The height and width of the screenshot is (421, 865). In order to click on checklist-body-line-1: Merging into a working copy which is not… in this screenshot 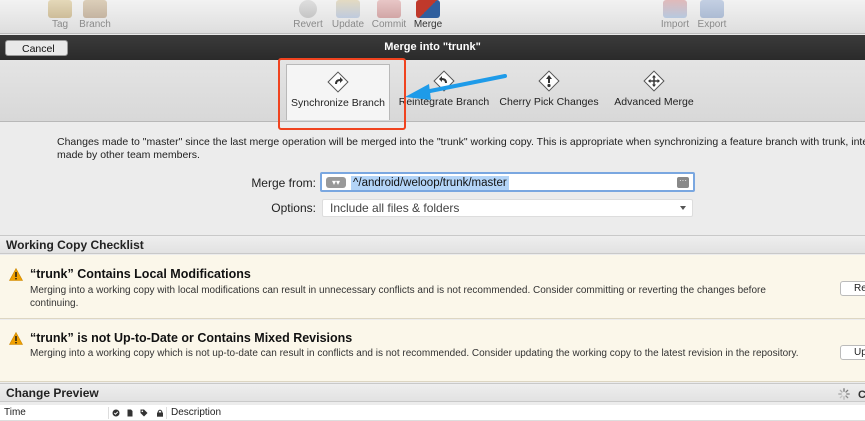, I will do `click(414, 353)`.